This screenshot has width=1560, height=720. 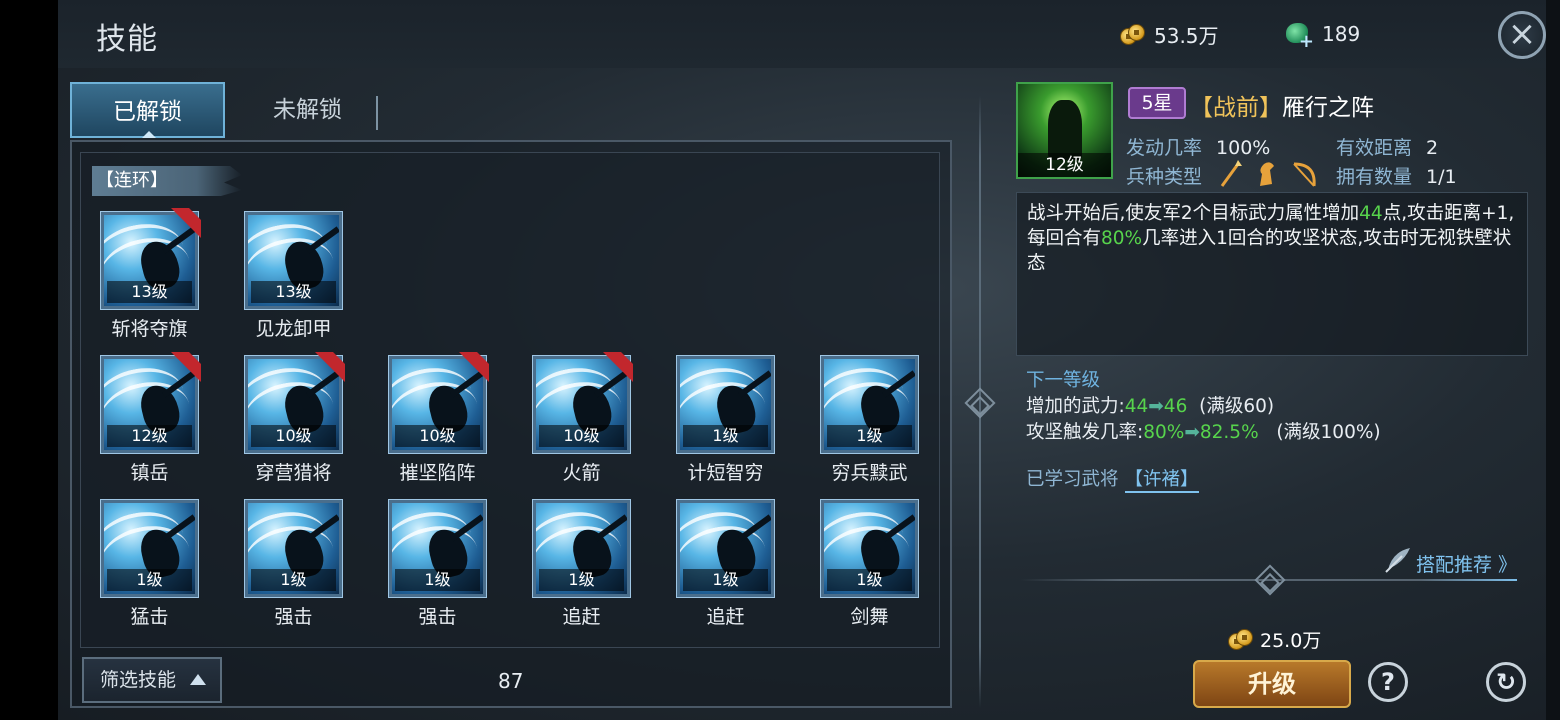 I want to click on filter-label: 筛选技能, so click(x=138, y=680).